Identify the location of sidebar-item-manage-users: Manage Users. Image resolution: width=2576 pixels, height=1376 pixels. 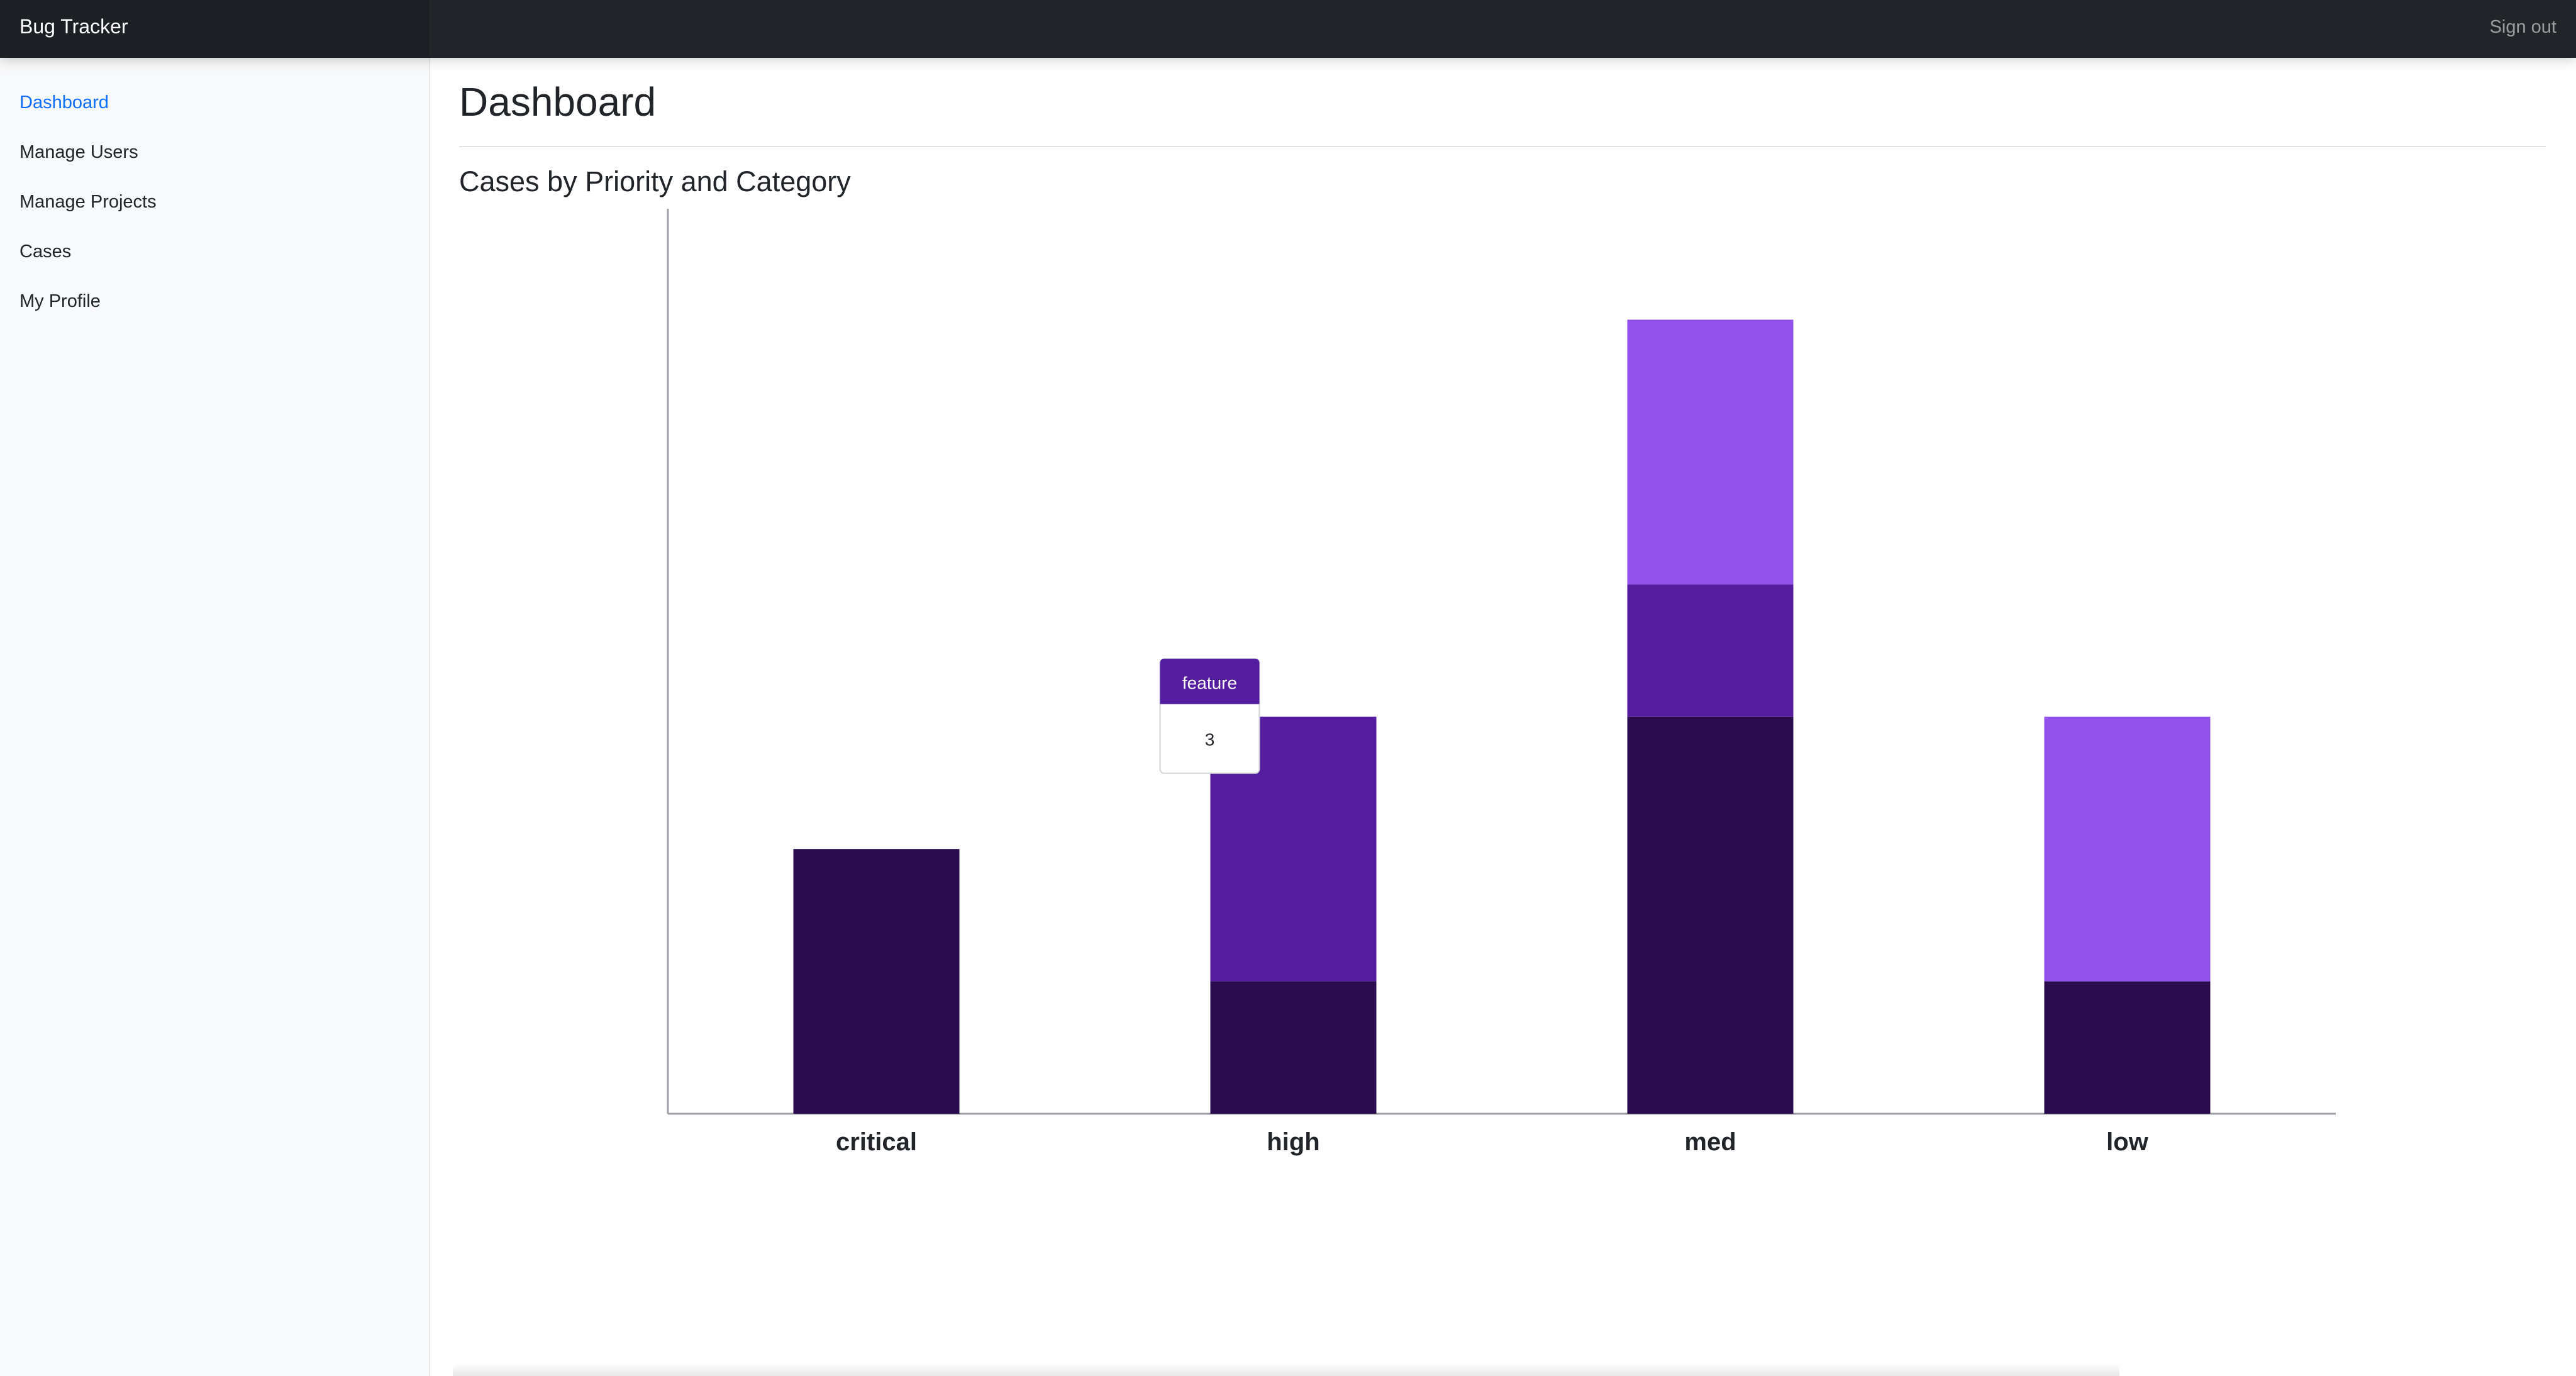
(78, 152).